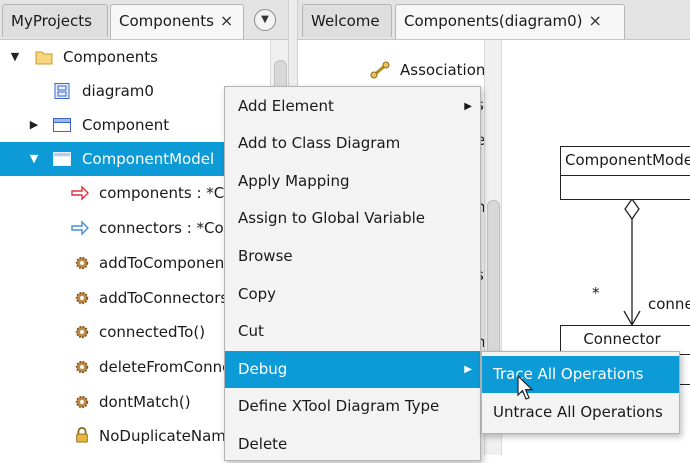 Image resolution: width=690 pixels, height=463 pixels. What do you see at coordinates (166, 21) in the screenshot?
I see `tab-label: Components` at bounding box center [166, 21].